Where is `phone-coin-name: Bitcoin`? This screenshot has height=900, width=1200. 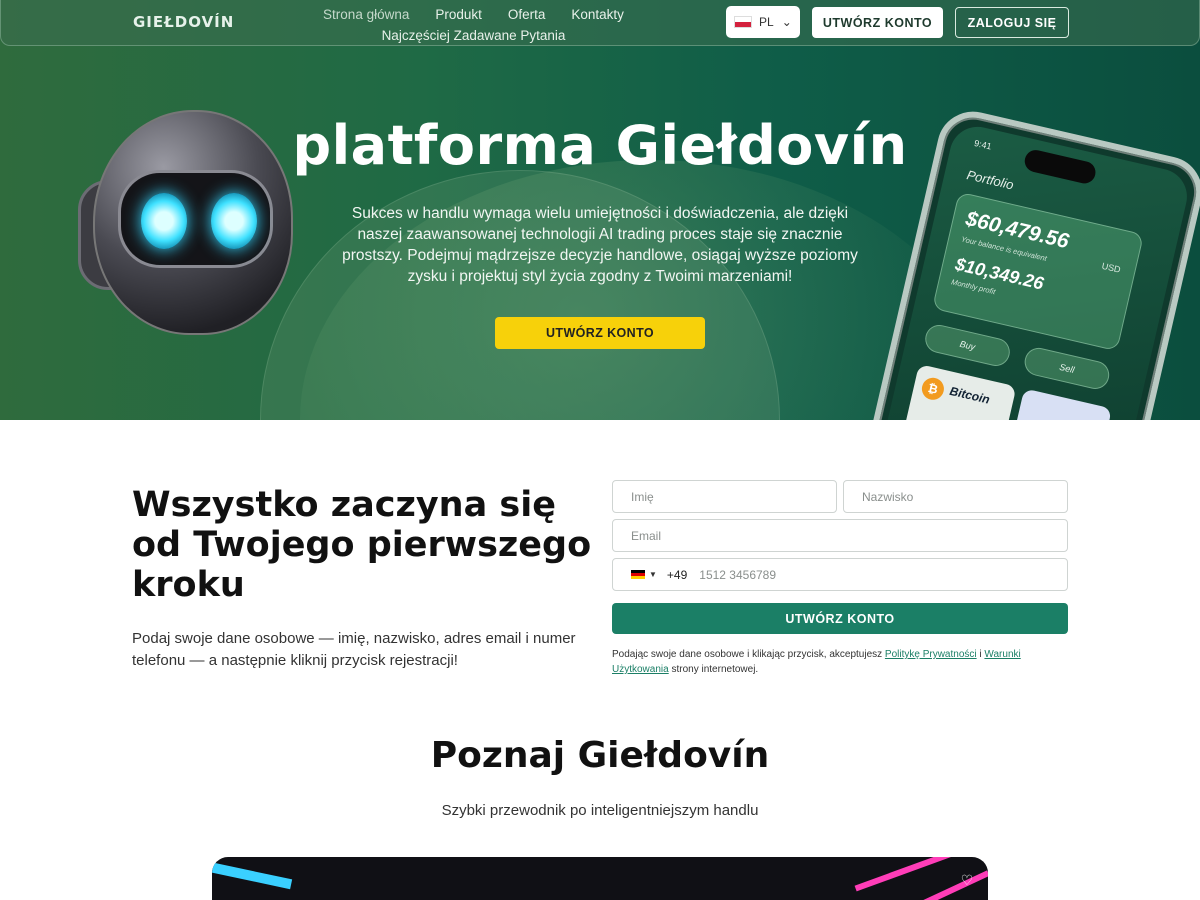 phone-coin-name: Bitcoin is located at coordinates (970, 395).